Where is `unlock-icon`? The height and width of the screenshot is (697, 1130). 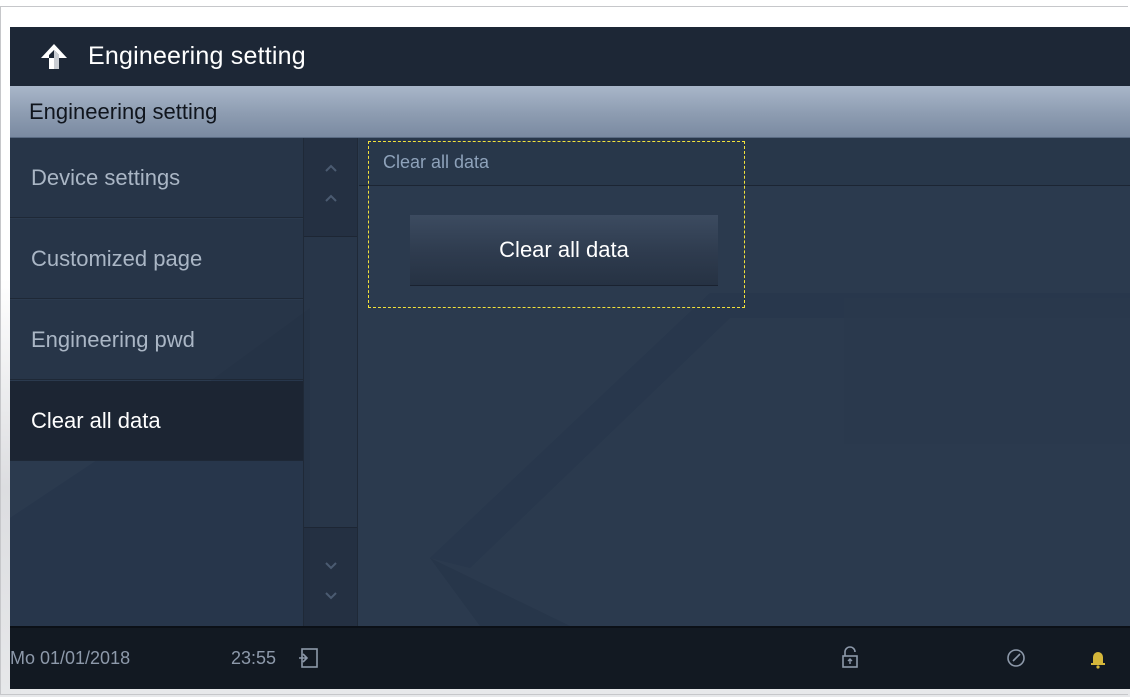
unlock-icon is located at coordinates (850, 658).